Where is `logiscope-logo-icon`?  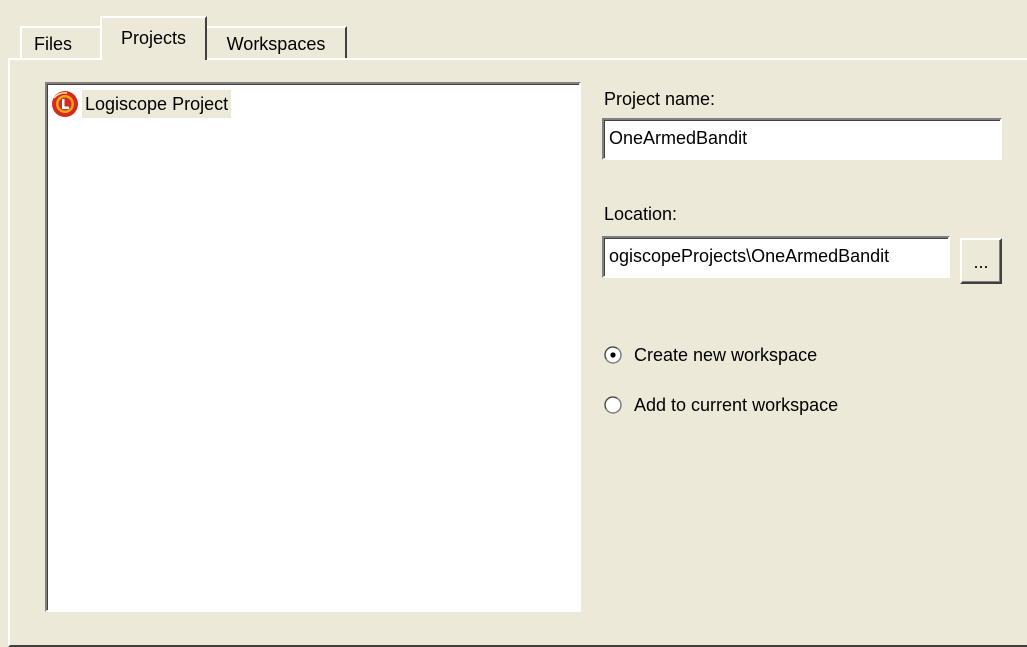
logiscope-logo-icon is located at coordinates (65, 104).